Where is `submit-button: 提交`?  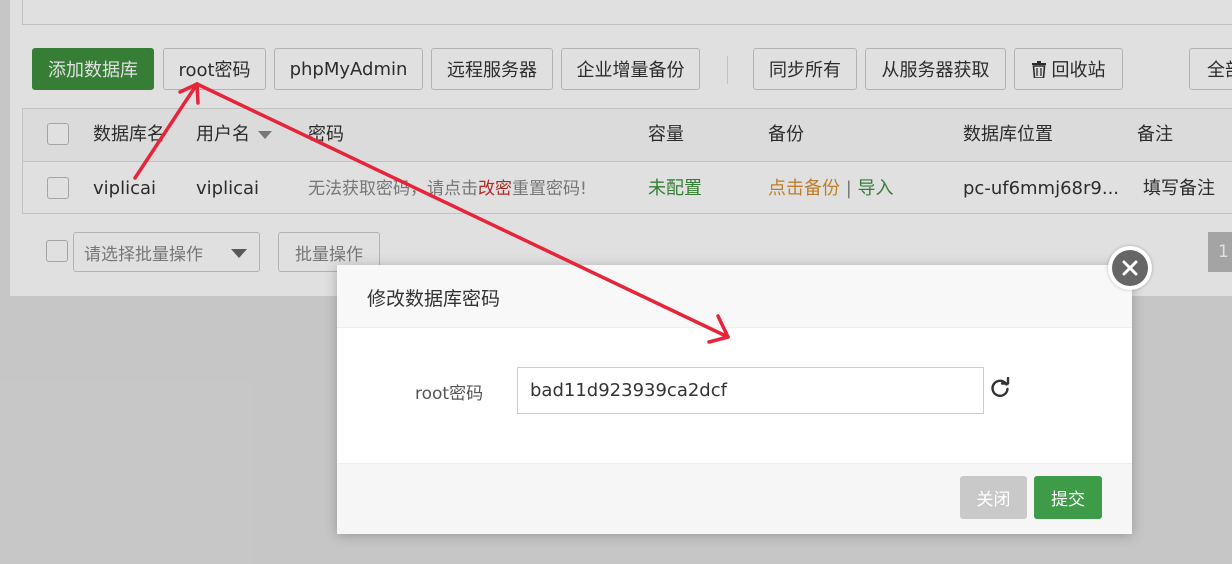
submit-button: 提交 is located at coordinates (1068, 497).